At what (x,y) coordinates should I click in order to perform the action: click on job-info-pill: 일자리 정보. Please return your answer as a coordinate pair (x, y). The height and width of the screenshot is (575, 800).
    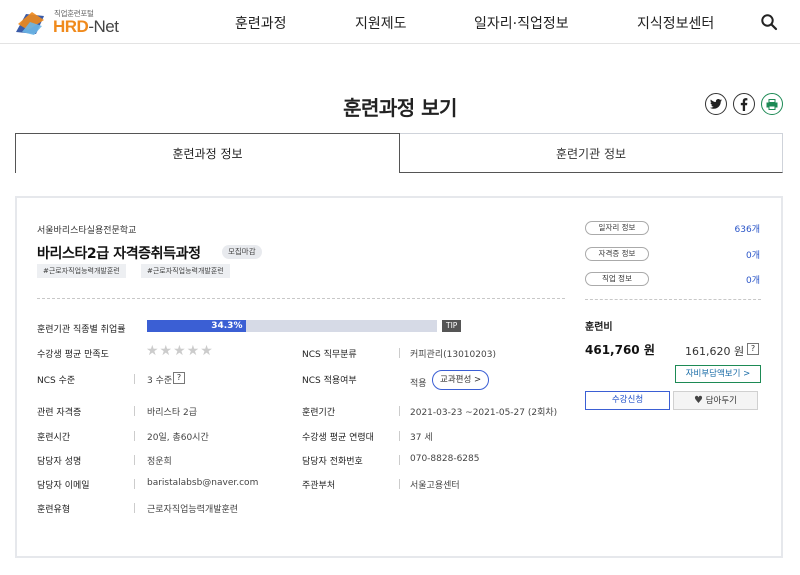
    Looking at the image, I should click on (617, 228).